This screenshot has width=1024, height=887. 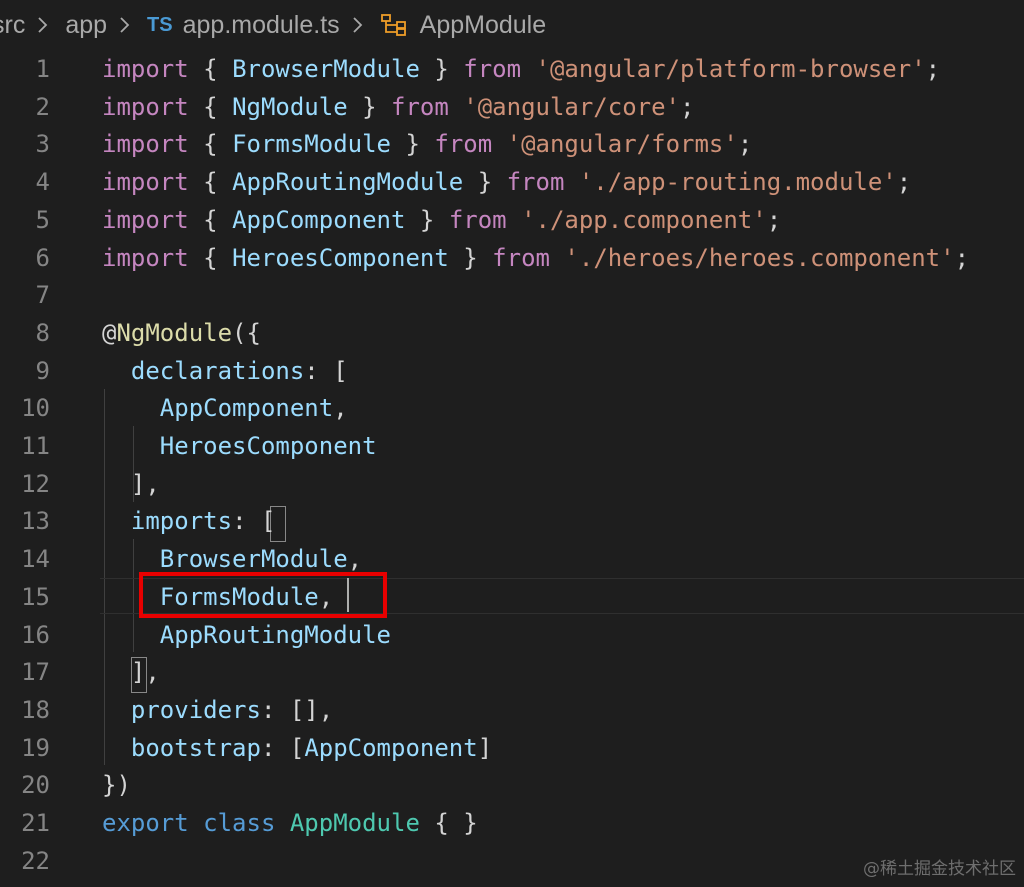 I want to click on code-line: 18 providers: [],, so click(x=512, y=711).